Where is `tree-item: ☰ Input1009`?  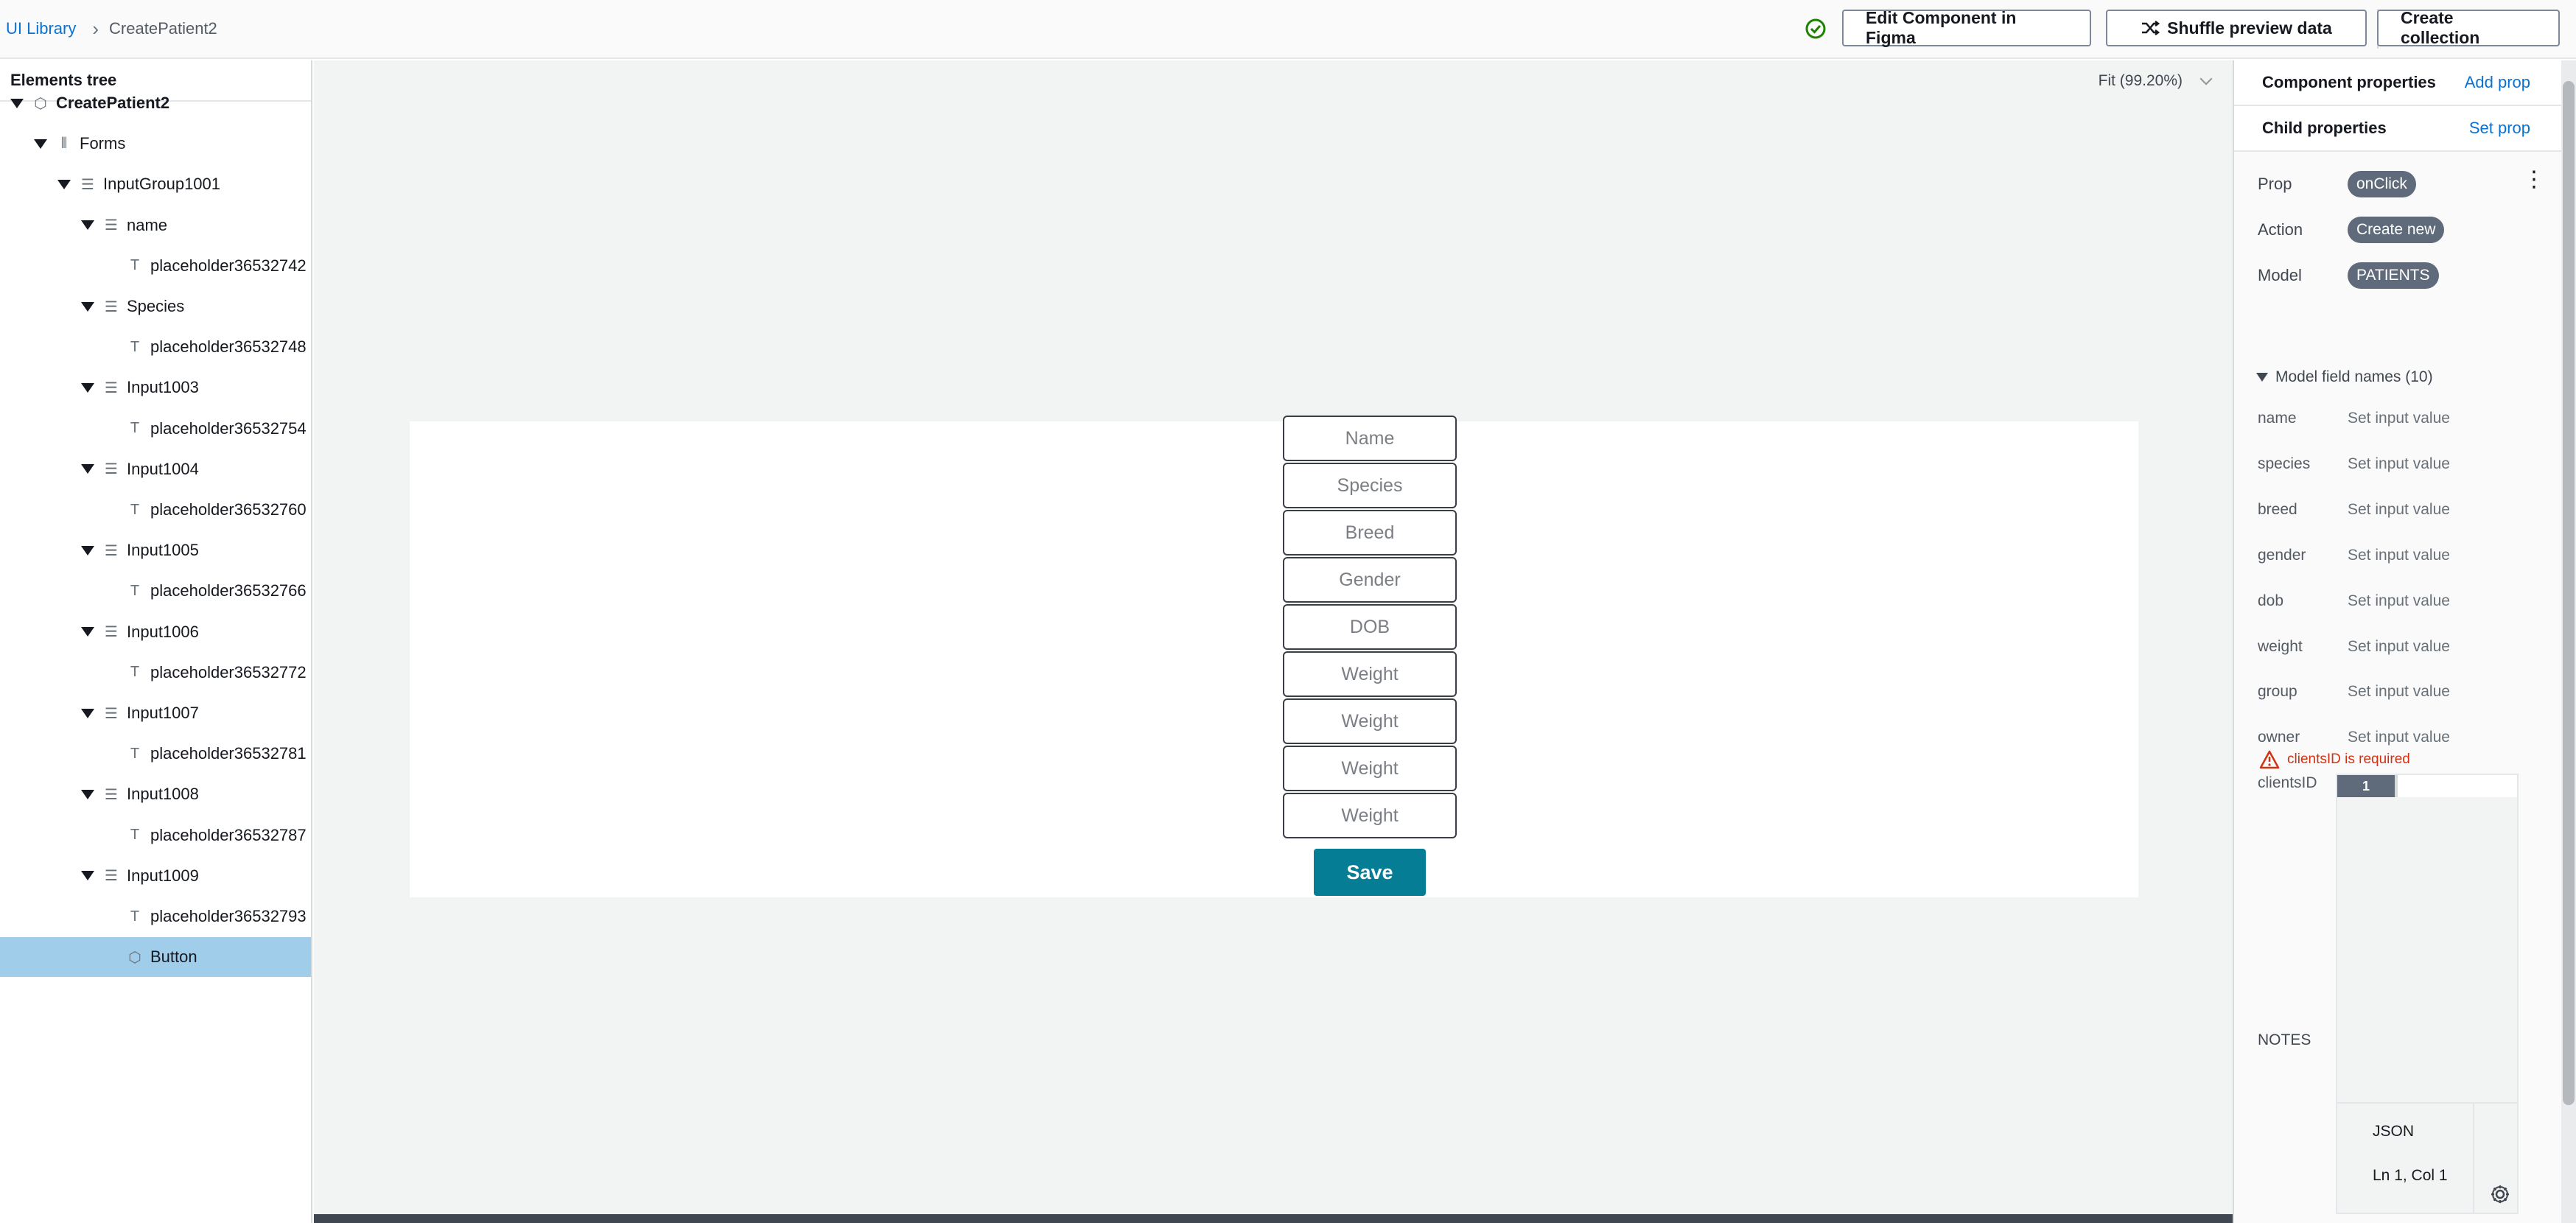
tree-item: ☰ Input1009 is located at coordinates (155, 876).